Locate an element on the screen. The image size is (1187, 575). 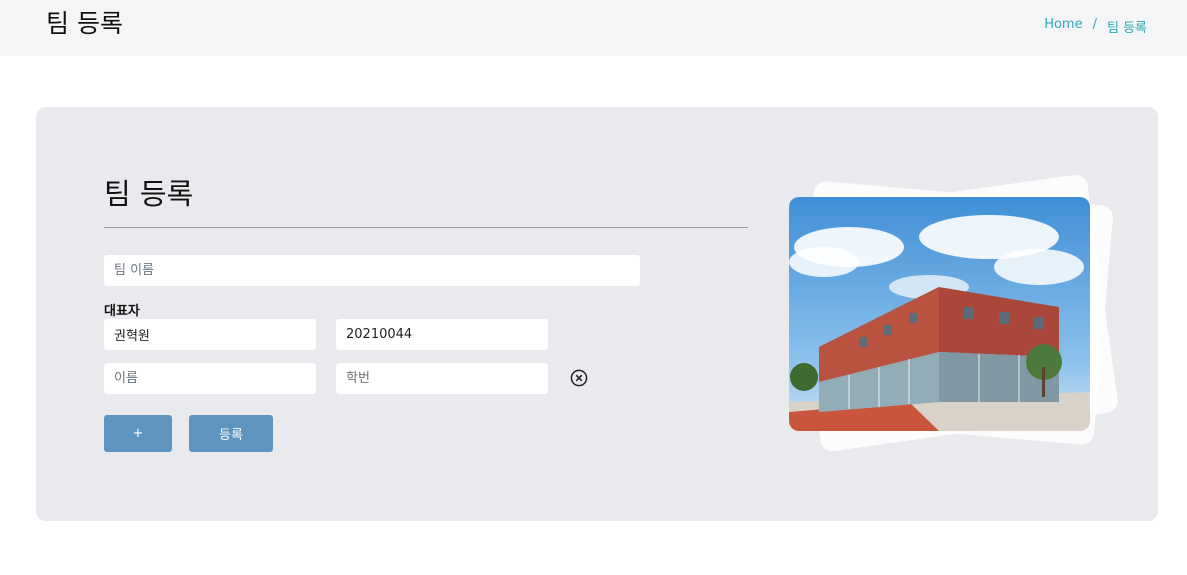
team-name-input is located at coordinates (372, 270).